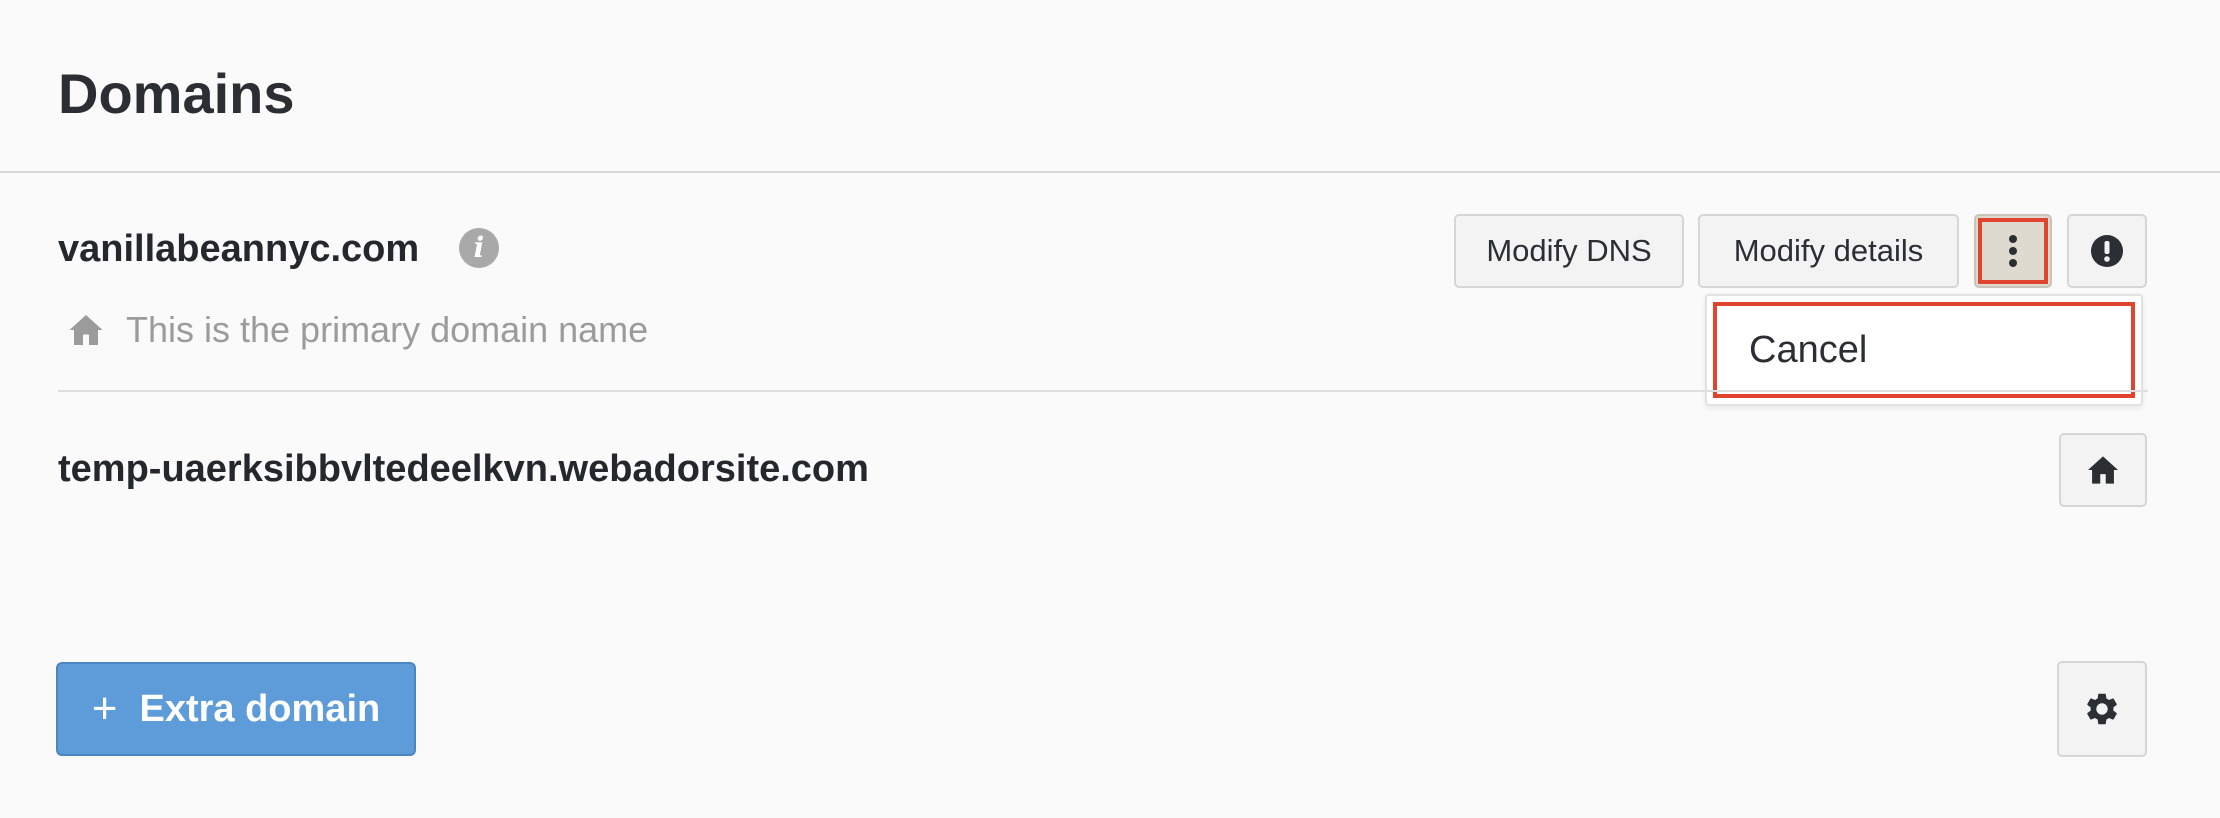  I want to click on plus-icon: +, so click(104, 708).